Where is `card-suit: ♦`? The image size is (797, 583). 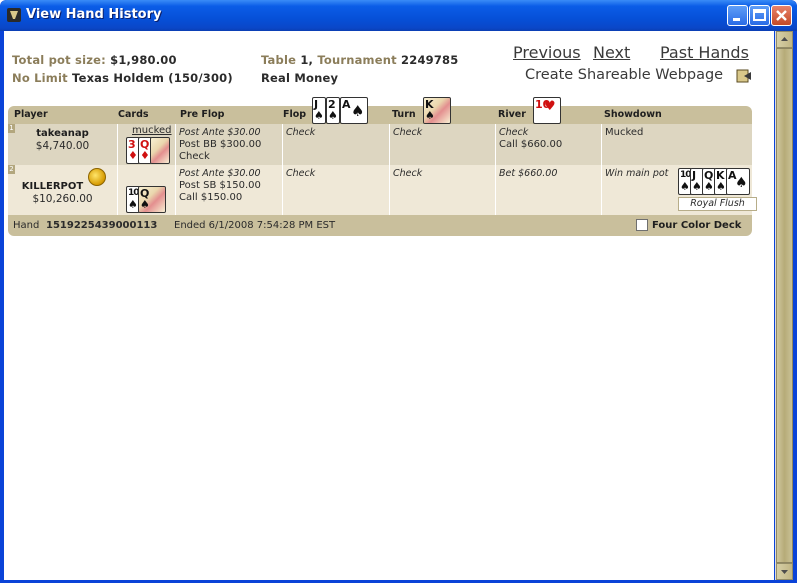
card-suit: ♦ is located at coordinates (133, 155).